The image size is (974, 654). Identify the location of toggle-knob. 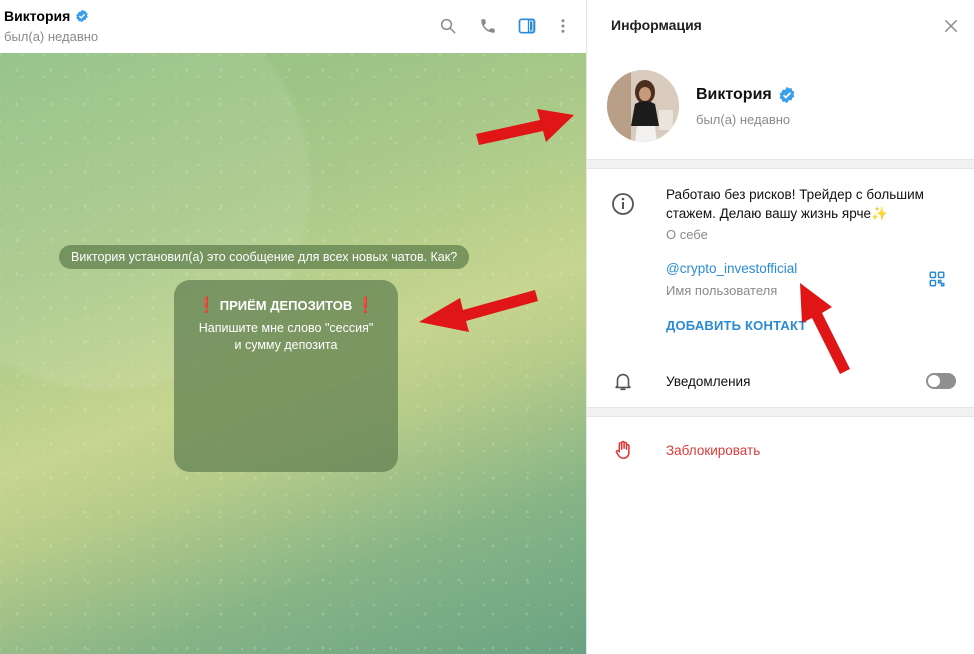
(934, 381).